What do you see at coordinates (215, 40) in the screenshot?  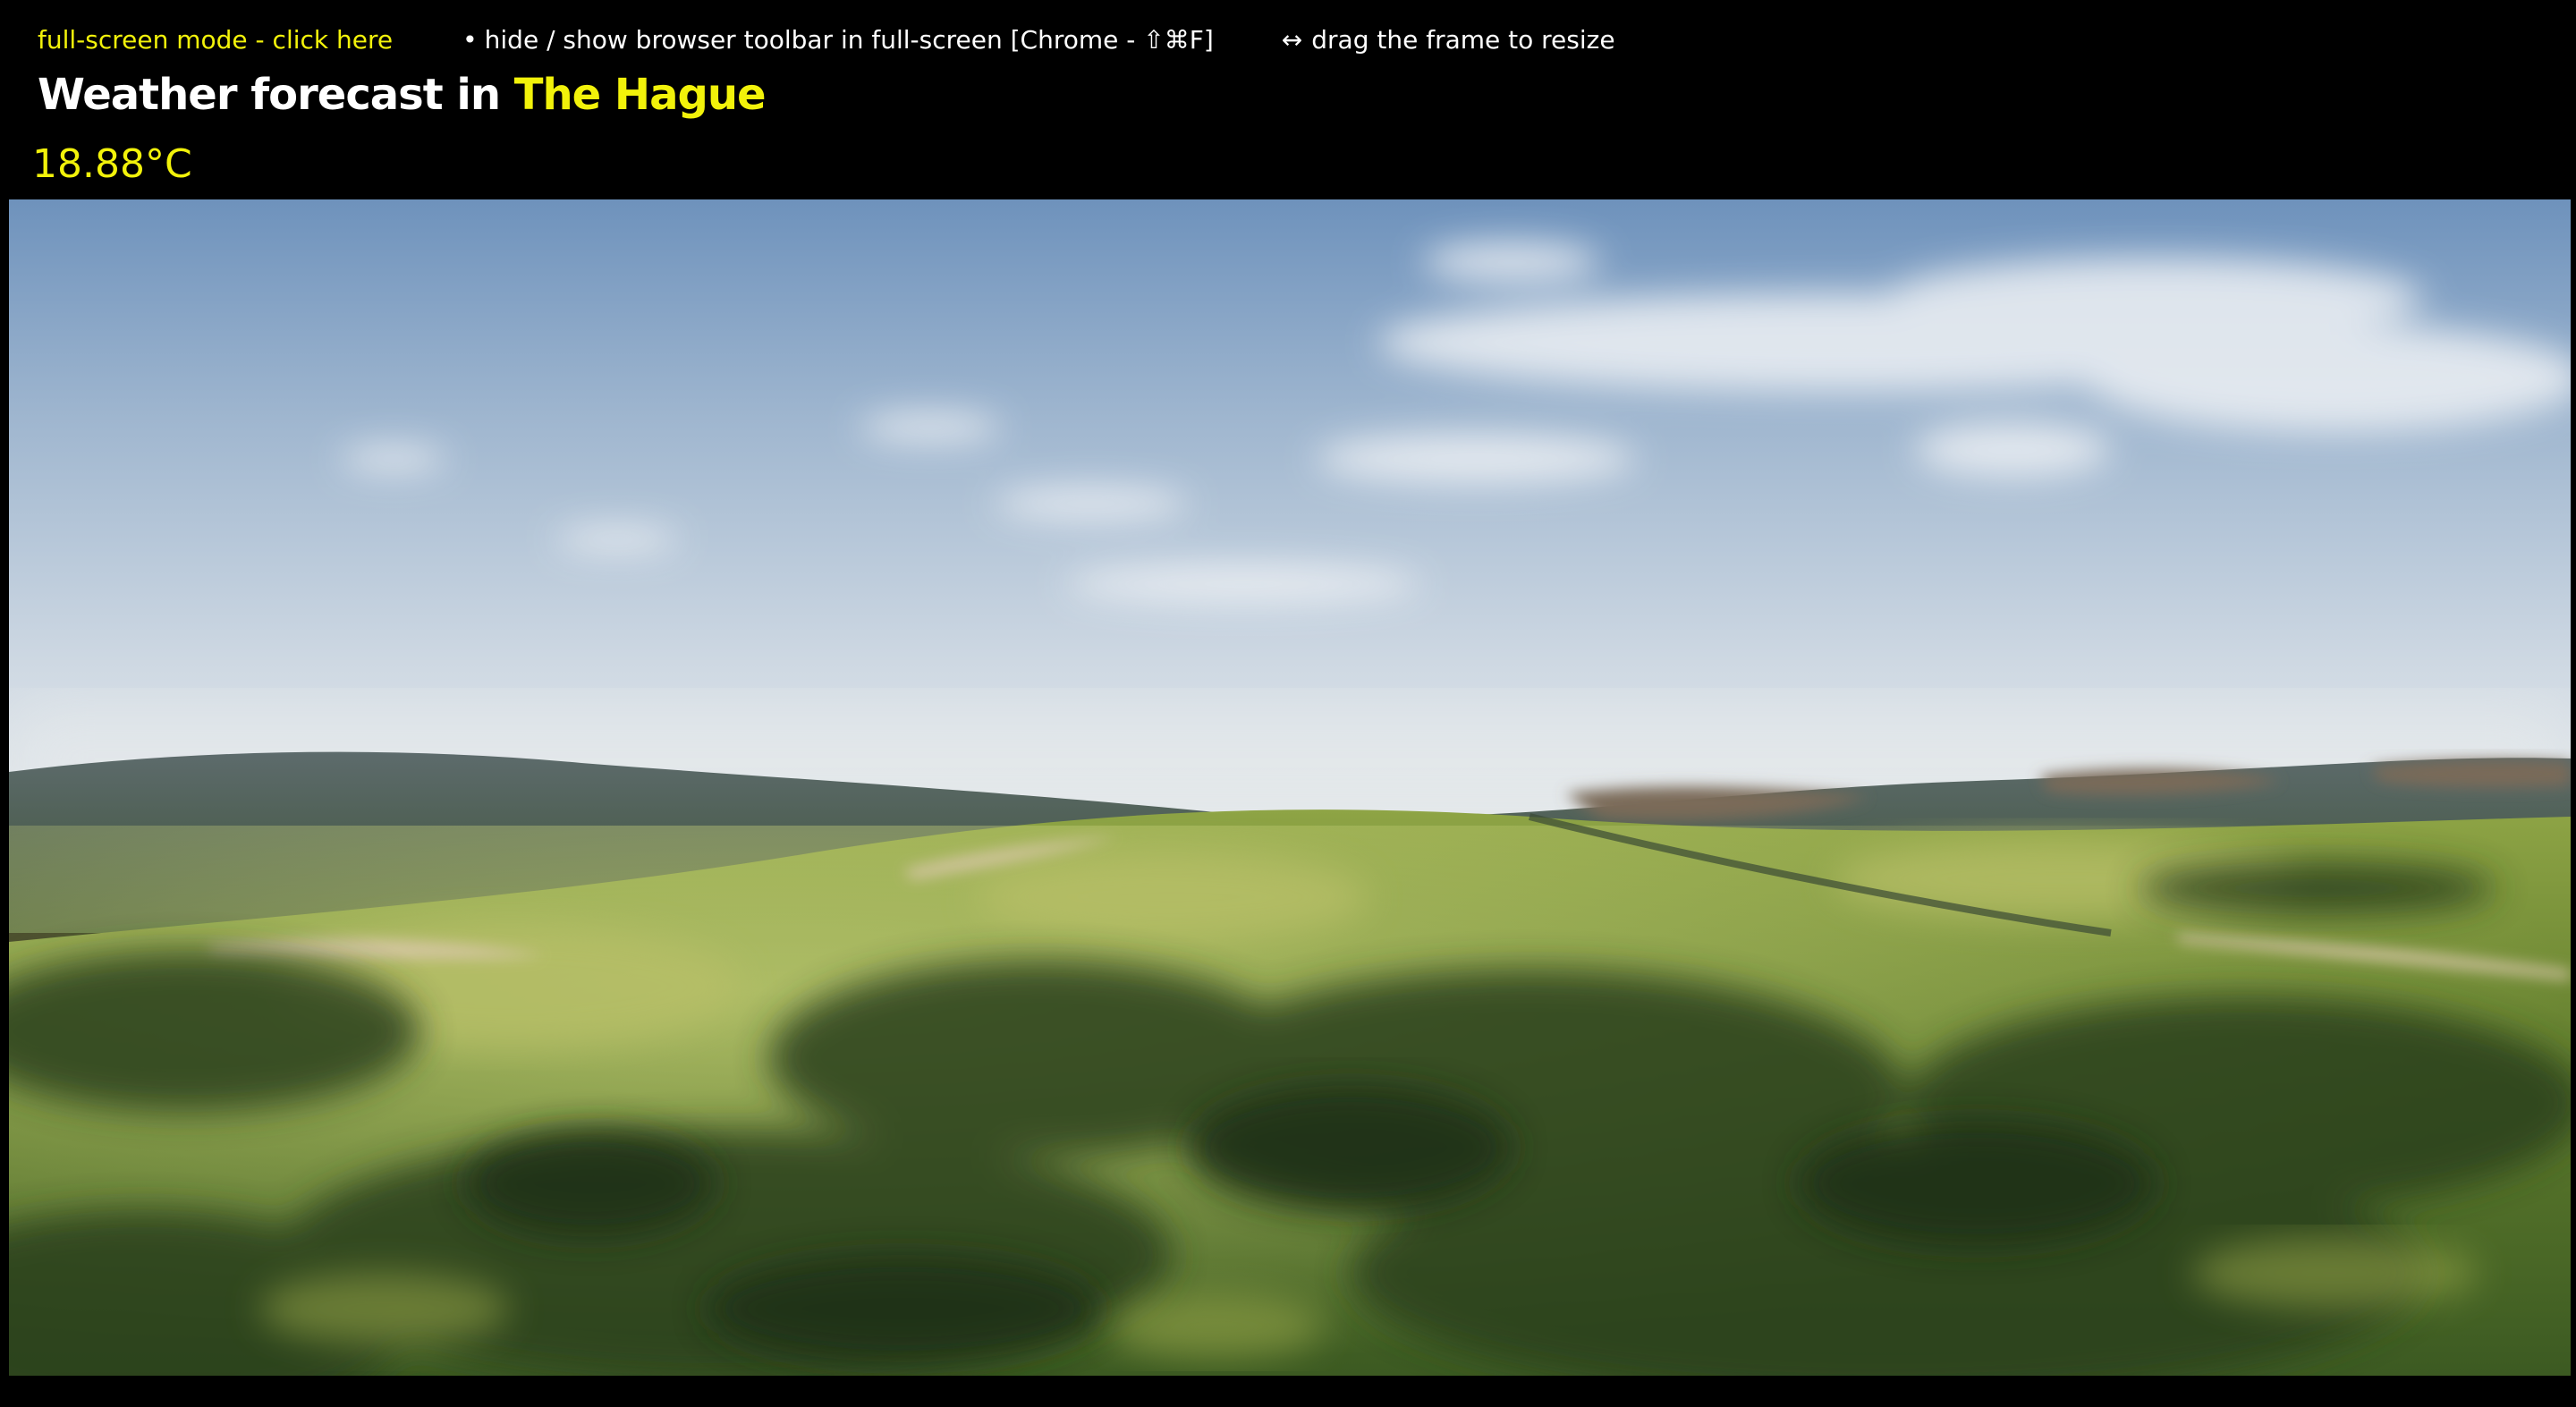 I see `fullscreen-link: full-screen mode - click here` at bounding box center [215, 40].